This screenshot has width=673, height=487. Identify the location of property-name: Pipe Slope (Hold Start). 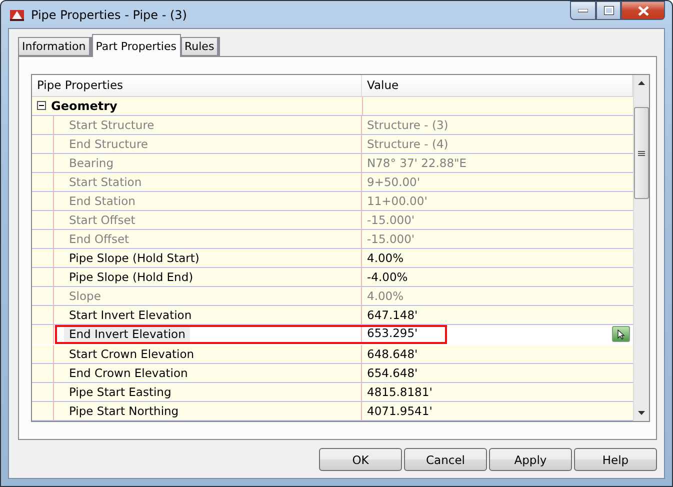
(134, 258).